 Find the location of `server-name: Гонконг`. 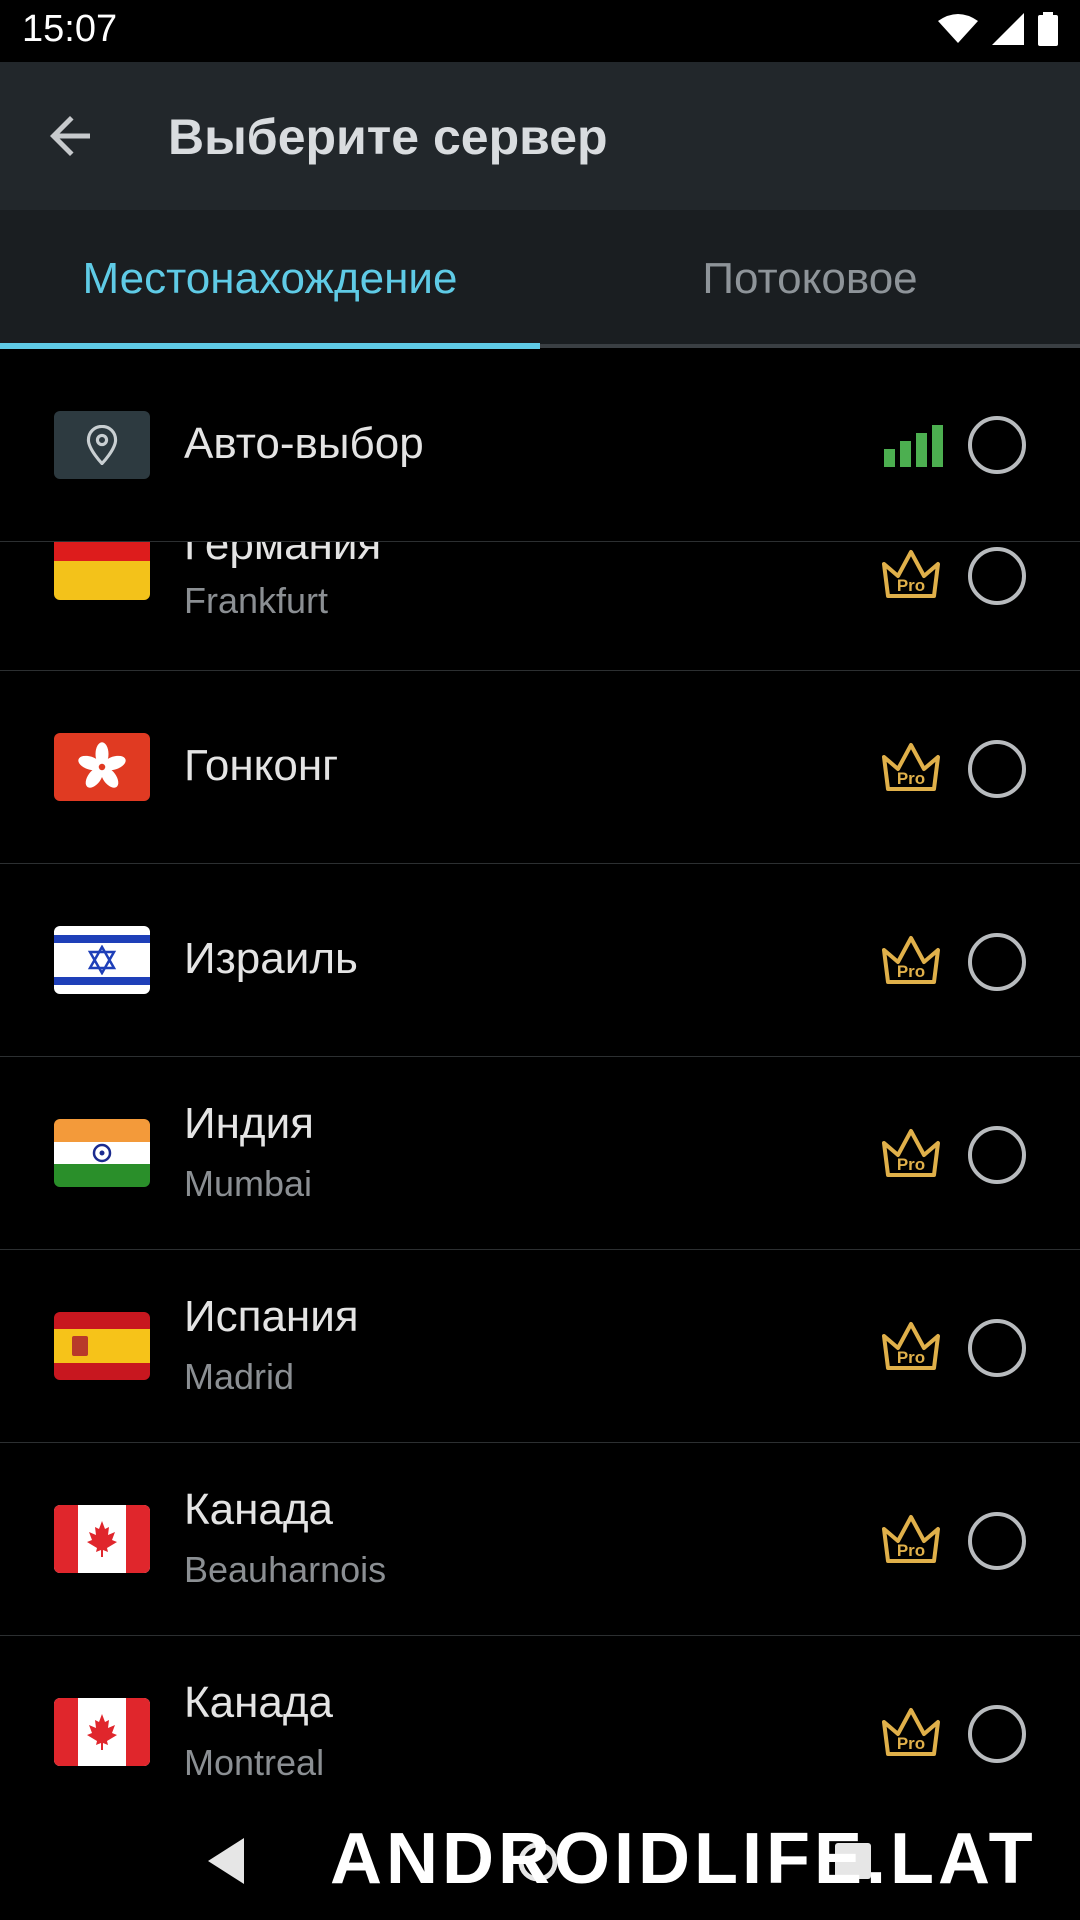

server-name: Гонконг is located at coordinates (261, 765).